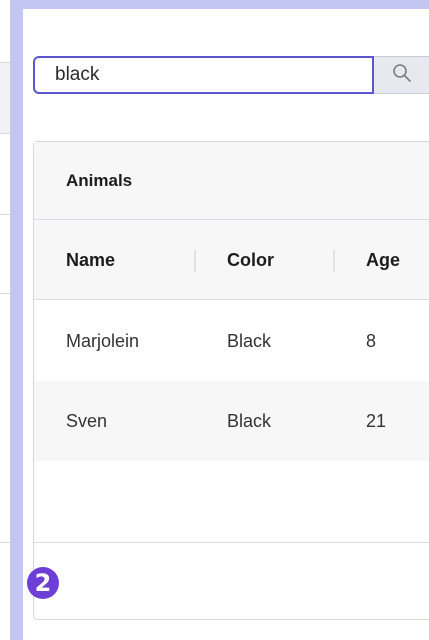 Image resolution: width=429 pixels, height=640 pixels. I want to click on left-panel, so click(5, 320).